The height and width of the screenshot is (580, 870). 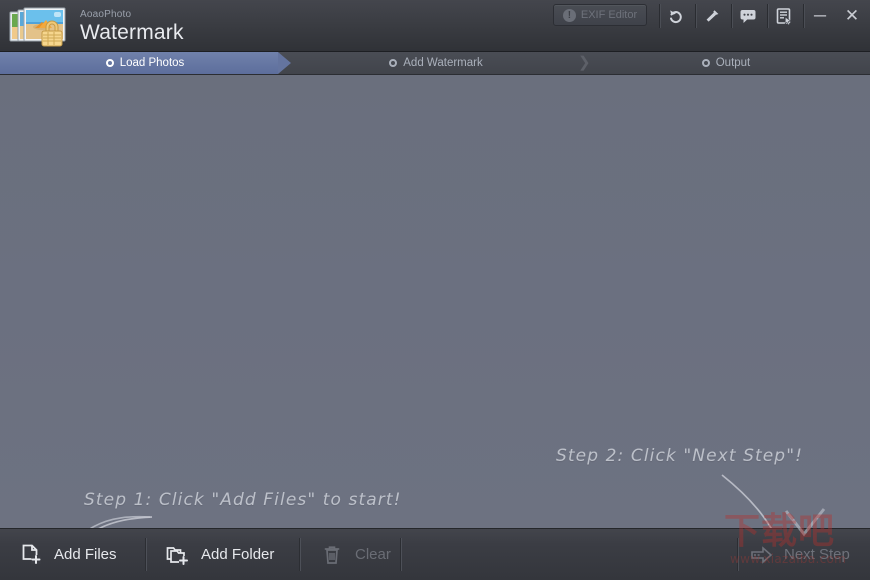 I want to click on add-files-button: Add Files, so click(x=68, y=554).